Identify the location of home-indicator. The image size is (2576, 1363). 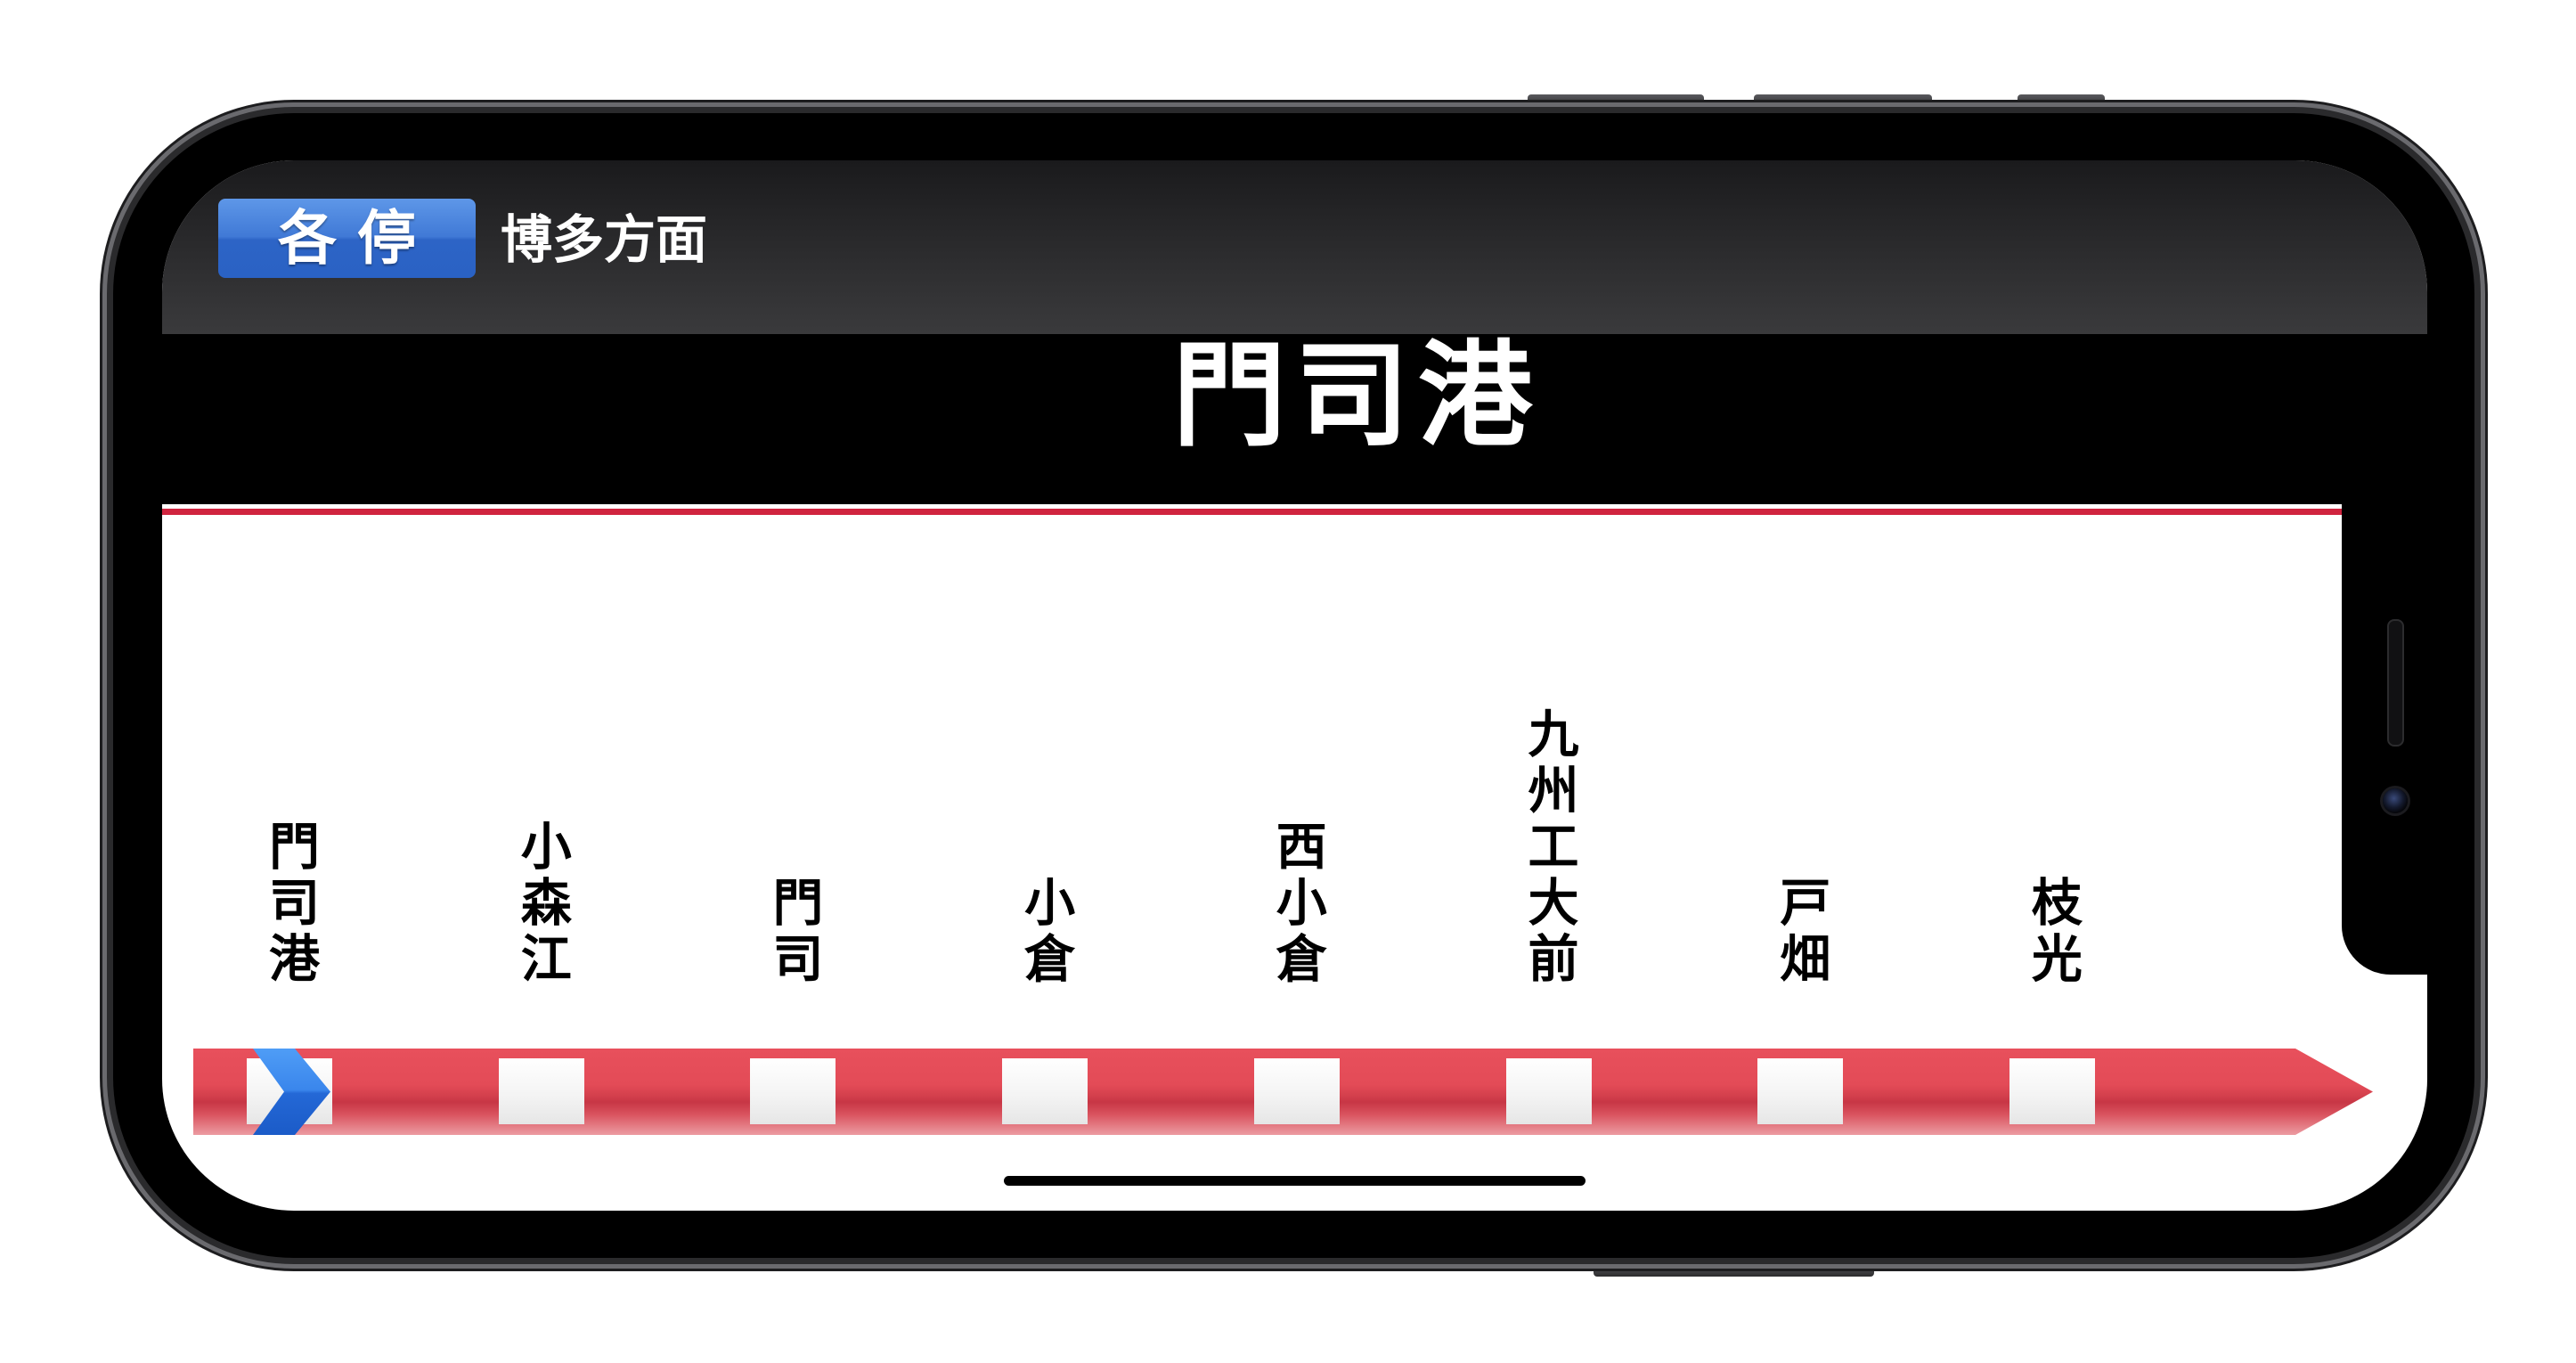
(1295, 1181).